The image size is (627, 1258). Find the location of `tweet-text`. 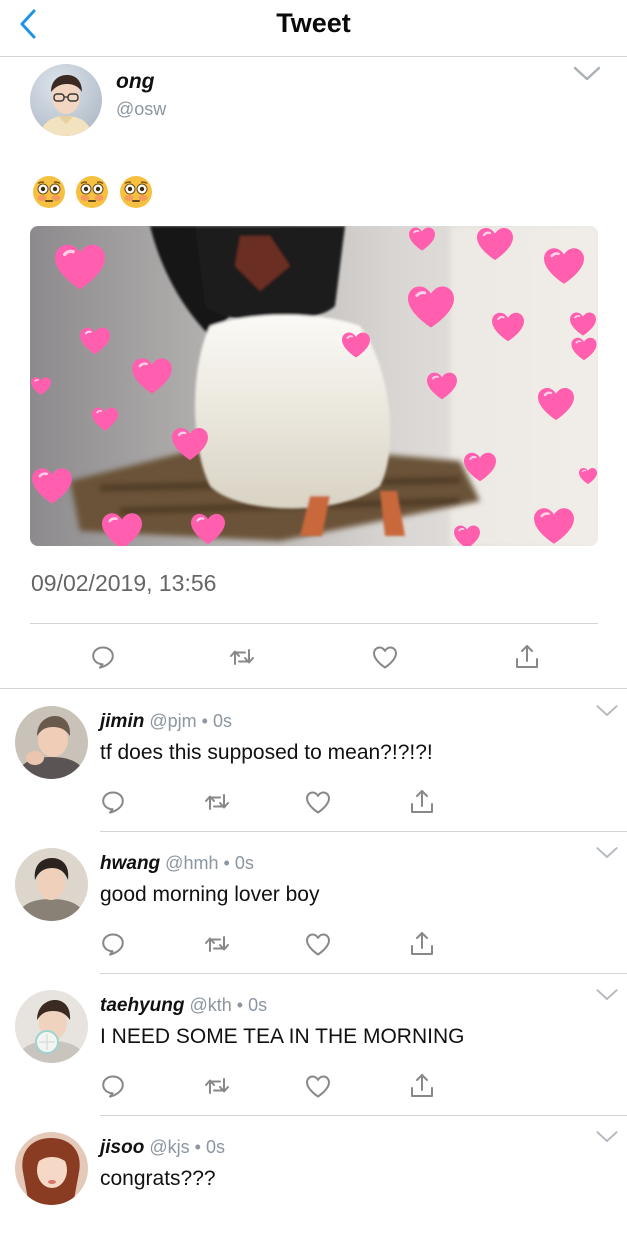

tweet-text is located at coordinates (94, 194).